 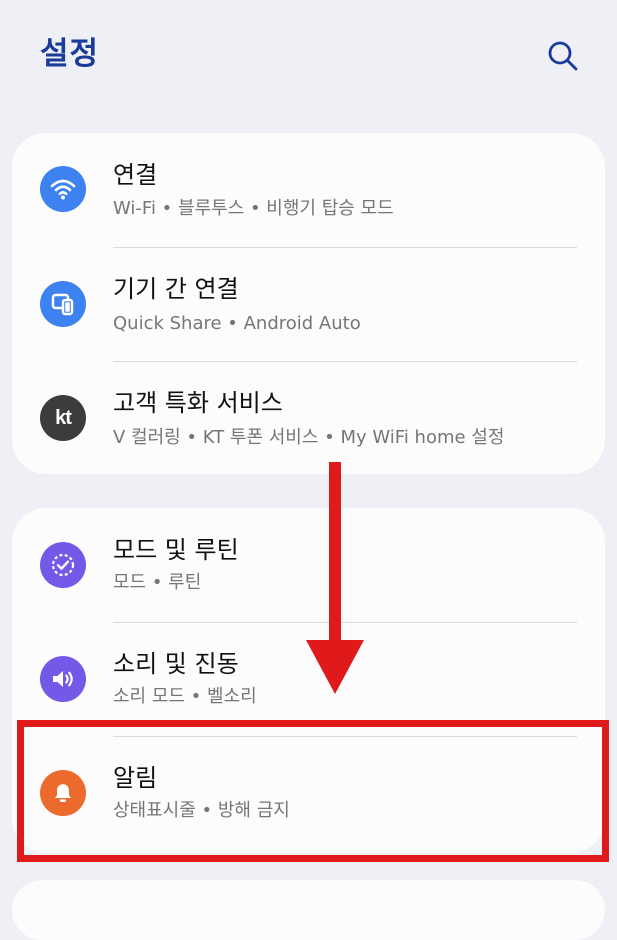 What do you see at coordinates (308, 910) in the screenshot?
I see `settings-group-next` at bounding box center [308, 910].